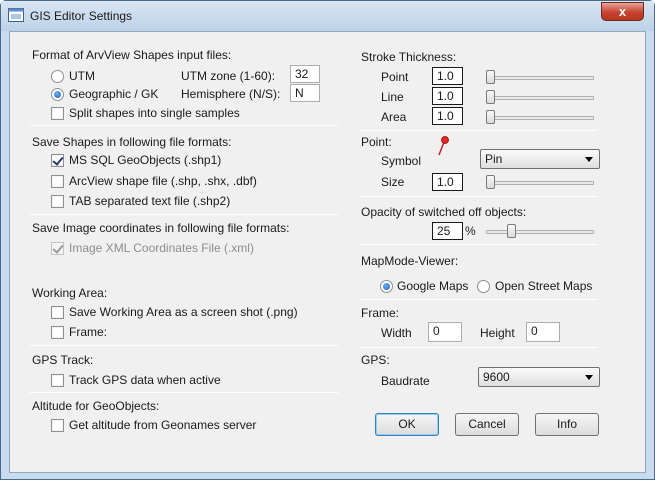 This screenshot has width=655, height=480. What do you see at coordinates (395, 77) in the screenshot?
I see `stroke-point-label: Point` at bounding box center [395, 77].